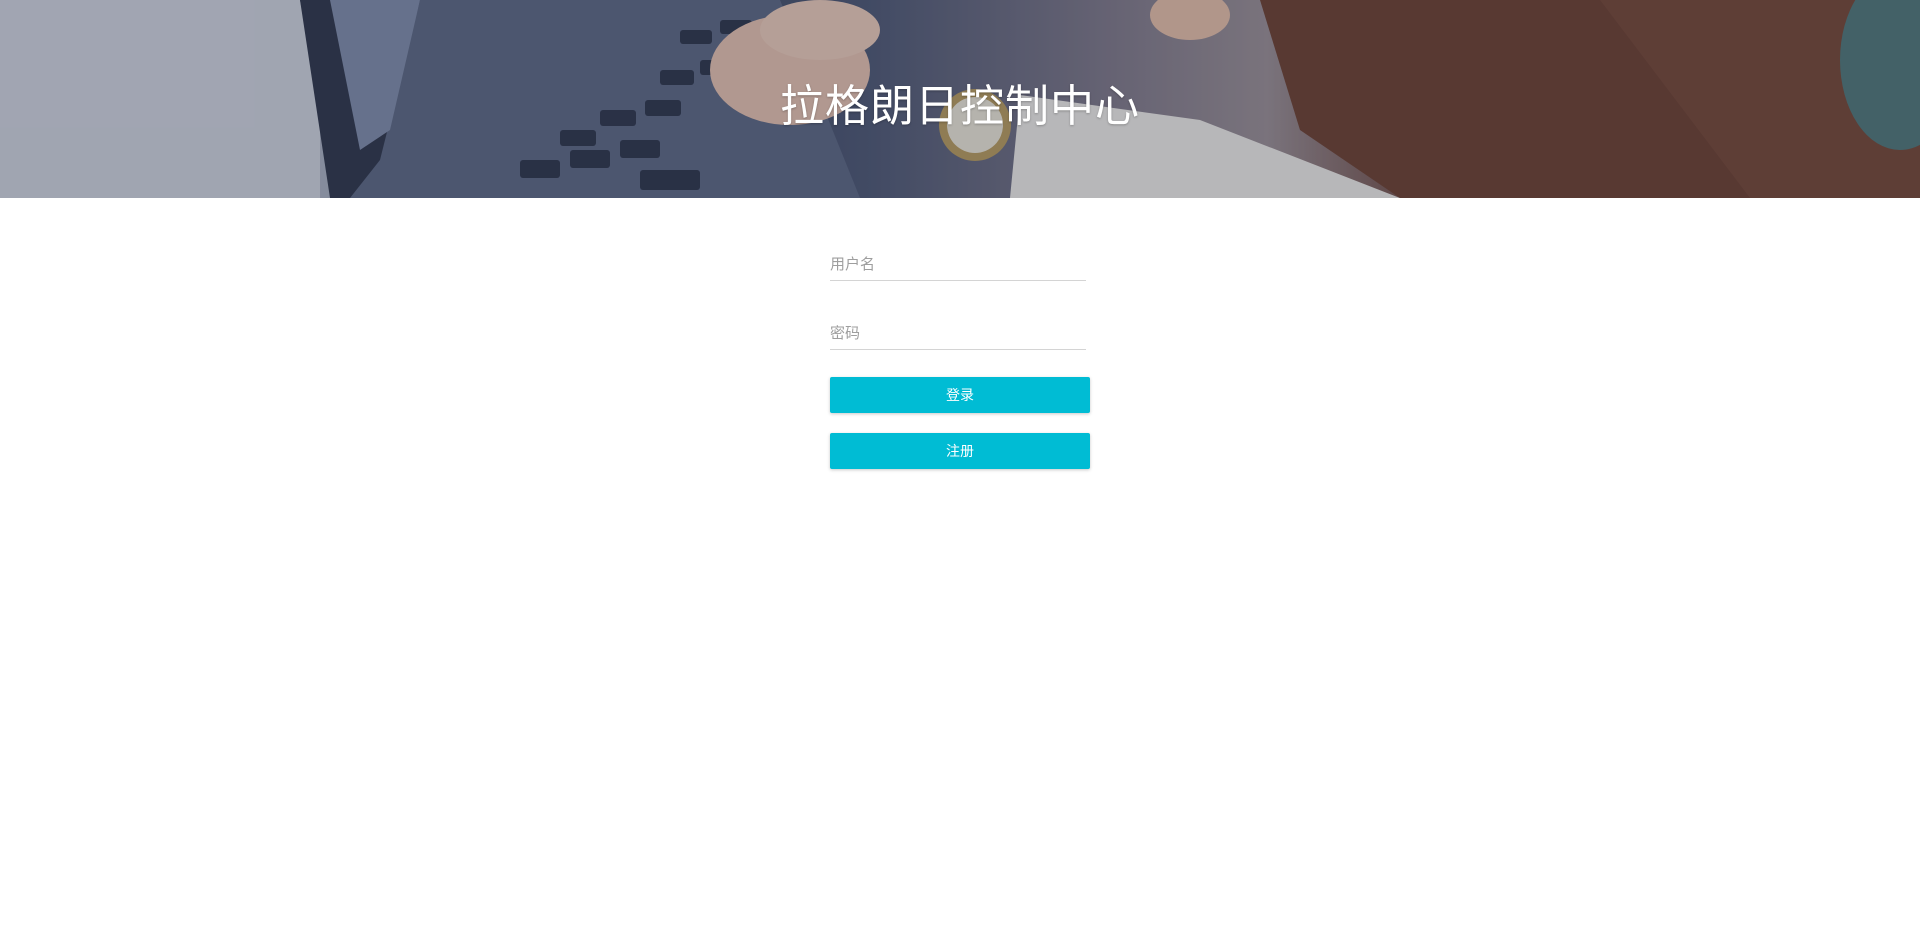  Describe the element at coordinates (960, 358) in the screenshot. I see `login-form: 登录 注册` at that location.